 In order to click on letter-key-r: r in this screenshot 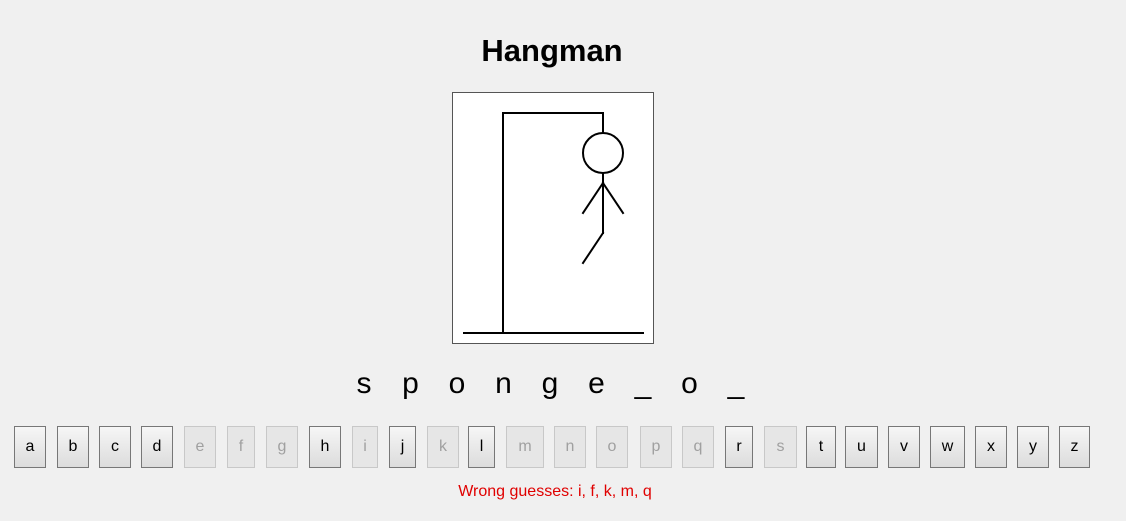, I will do `click(739, 447)`.